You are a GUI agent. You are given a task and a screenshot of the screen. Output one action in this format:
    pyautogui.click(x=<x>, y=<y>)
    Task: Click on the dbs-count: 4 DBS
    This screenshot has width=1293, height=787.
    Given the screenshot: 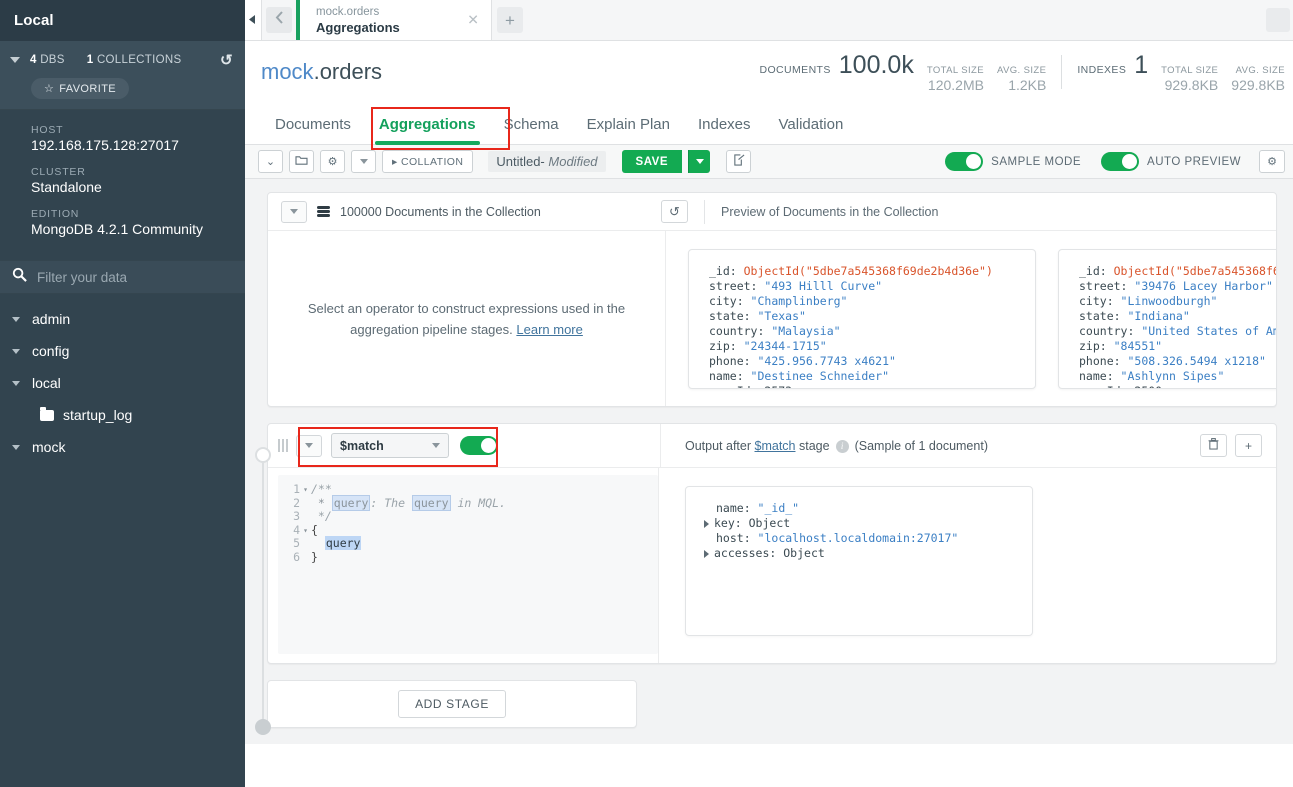 What is the action you would take?
    pyautogui.click(x=47, y=60)
    